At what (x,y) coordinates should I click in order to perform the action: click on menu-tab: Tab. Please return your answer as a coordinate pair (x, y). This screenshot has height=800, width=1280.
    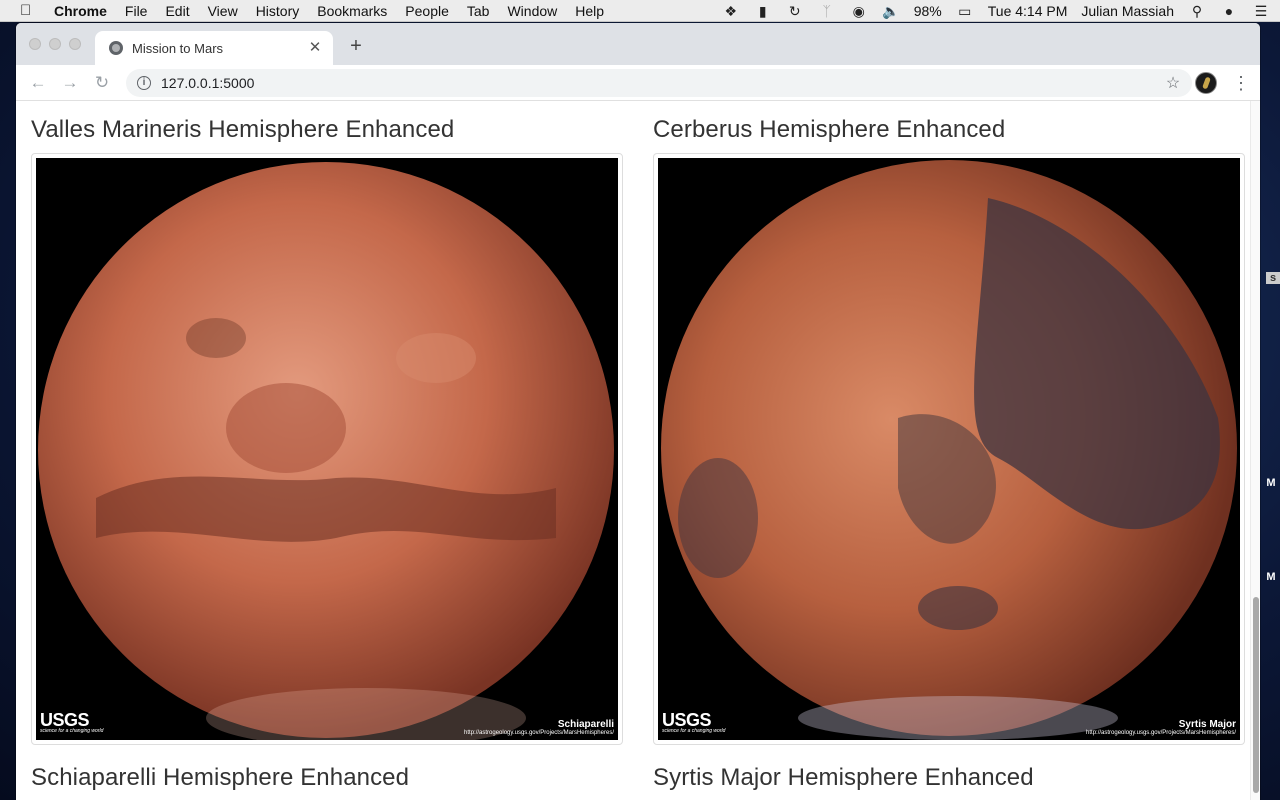
    Looking at the image, I should click on (478, 11).